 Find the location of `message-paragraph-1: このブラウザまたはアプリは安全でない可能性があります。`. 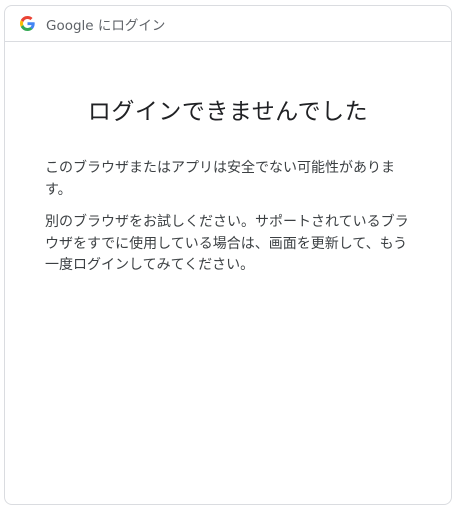

message-paragraph-1: このブラウザまたはアプリは安全でない可能性があります。 is located at coordinates (220, 179).